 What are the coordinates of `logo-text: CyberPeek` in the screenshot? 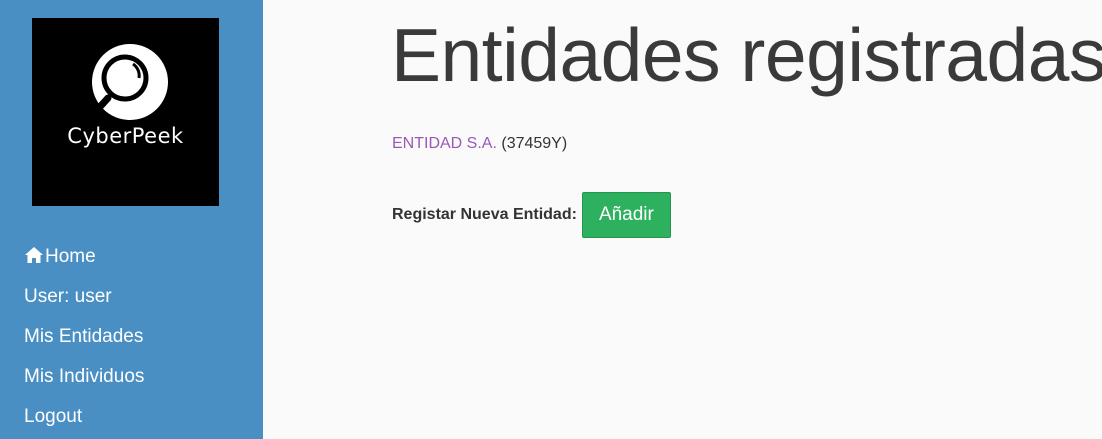 It's located at (125, 136).